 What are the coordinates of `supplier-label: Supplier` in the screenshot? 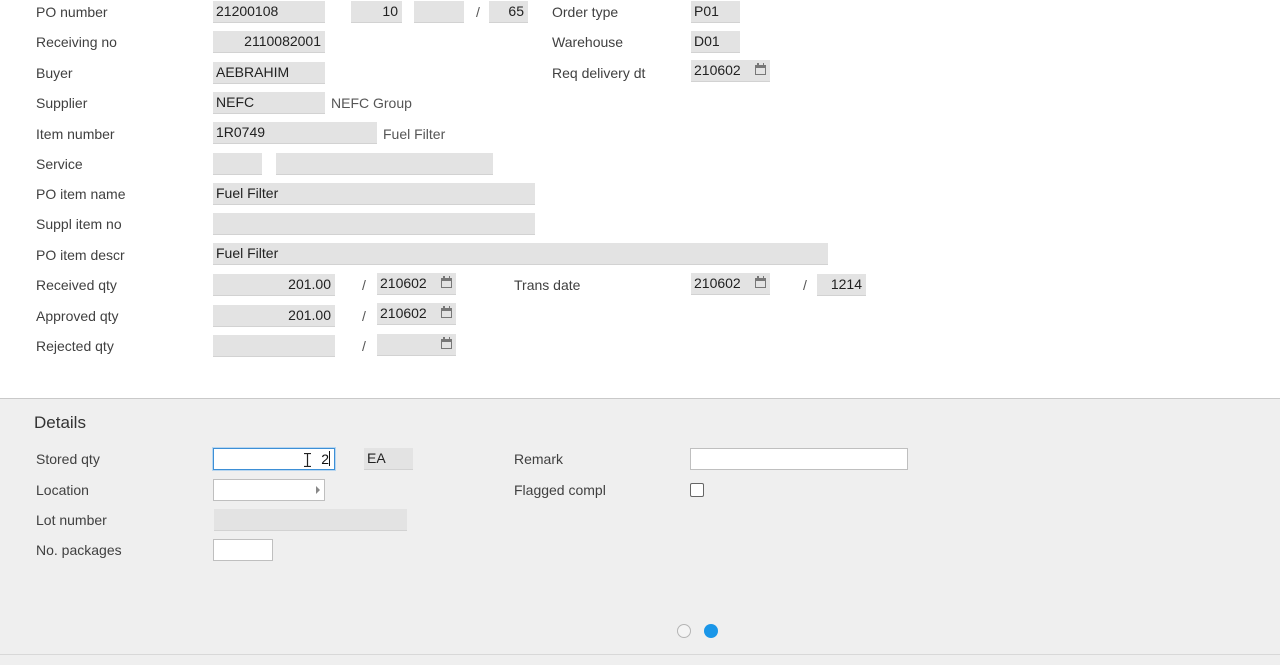 It's located at (62, 103).